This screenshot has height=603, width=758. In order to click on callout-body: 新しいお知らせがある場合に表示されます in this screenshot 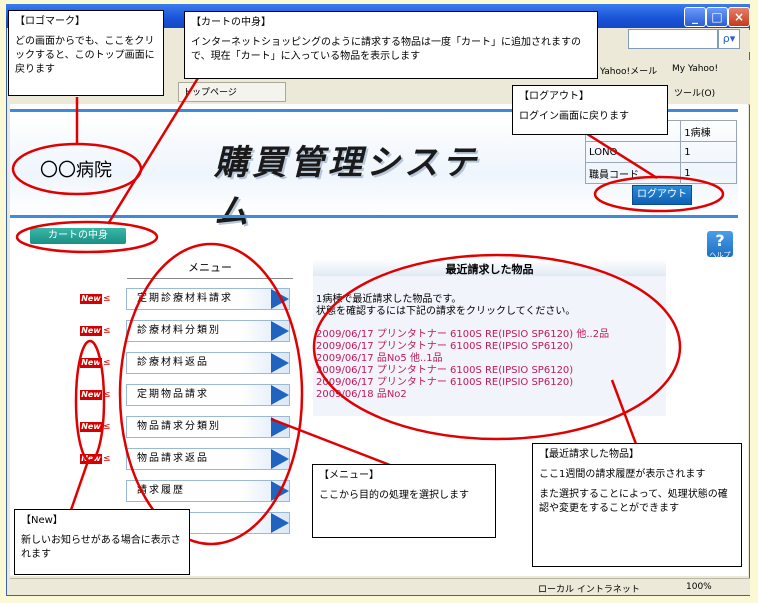, I will do `click(101, 547)`.